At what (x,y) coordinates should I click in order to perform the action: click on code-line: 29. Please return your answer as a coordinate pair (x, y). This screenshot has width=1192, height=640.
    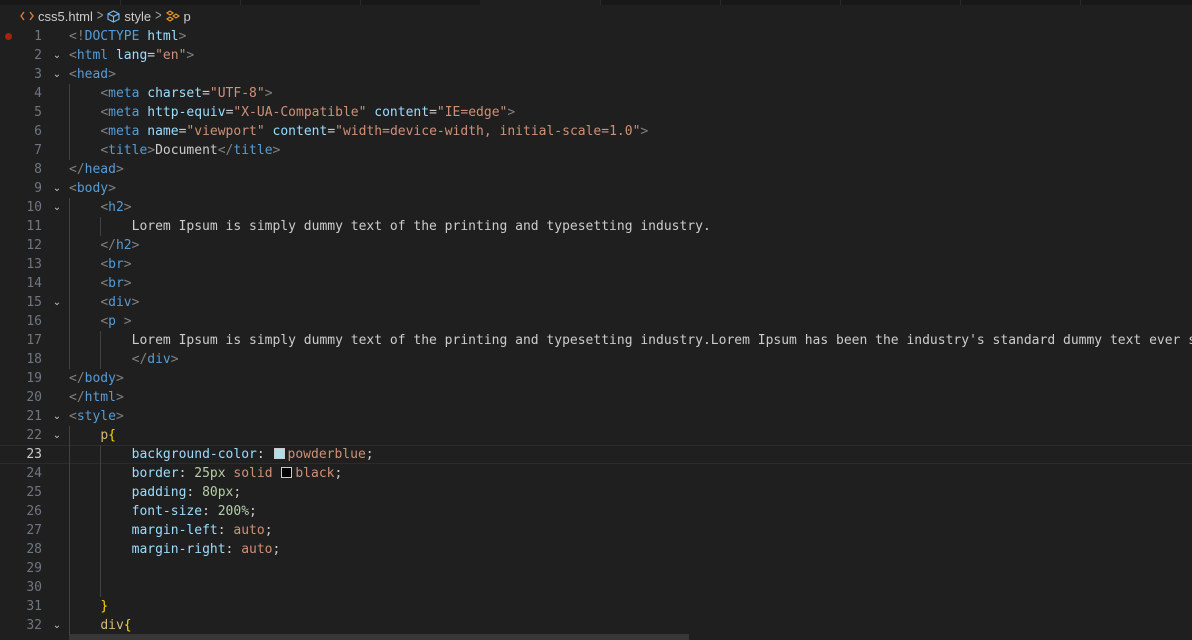
    Looking at the image, I should click on (596, 568).